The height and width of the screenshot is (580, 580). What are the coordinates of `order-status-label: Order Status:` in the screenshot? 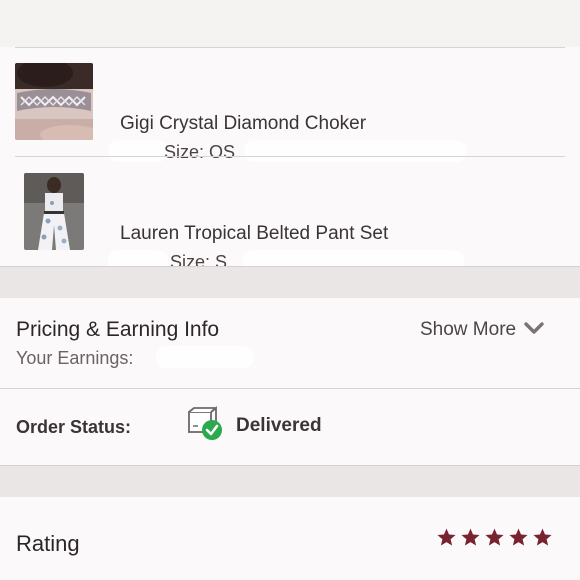 It's located at (74, 427).